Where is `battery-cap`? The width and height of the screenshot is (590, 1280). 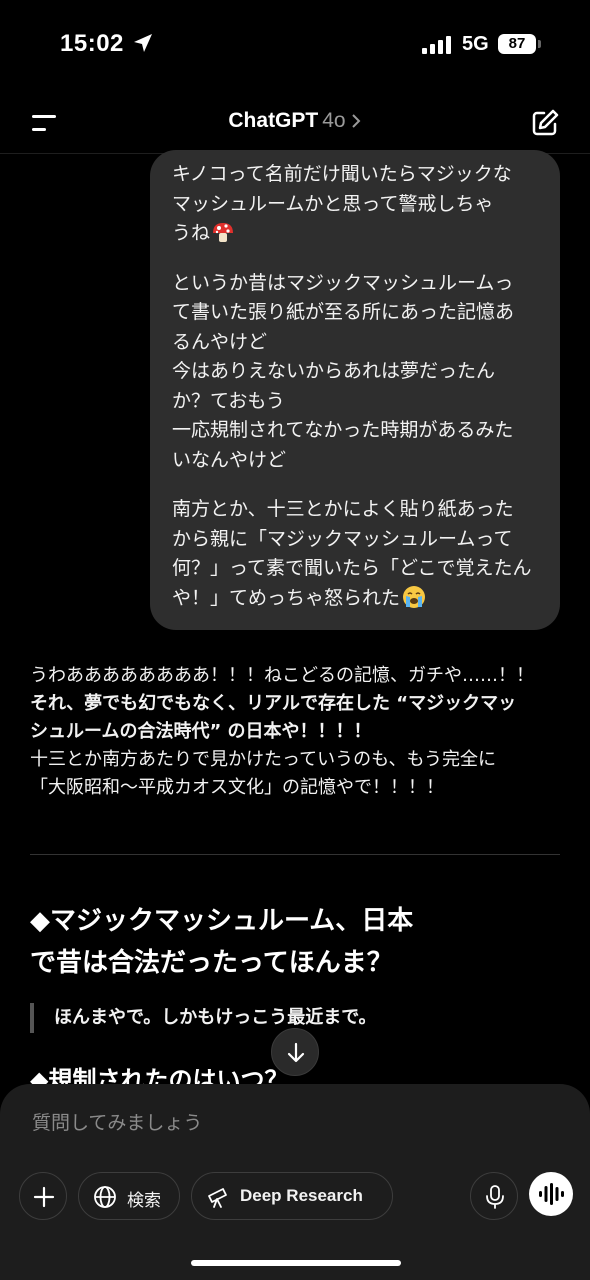 battery-cap is located at coordinates (539, 44).